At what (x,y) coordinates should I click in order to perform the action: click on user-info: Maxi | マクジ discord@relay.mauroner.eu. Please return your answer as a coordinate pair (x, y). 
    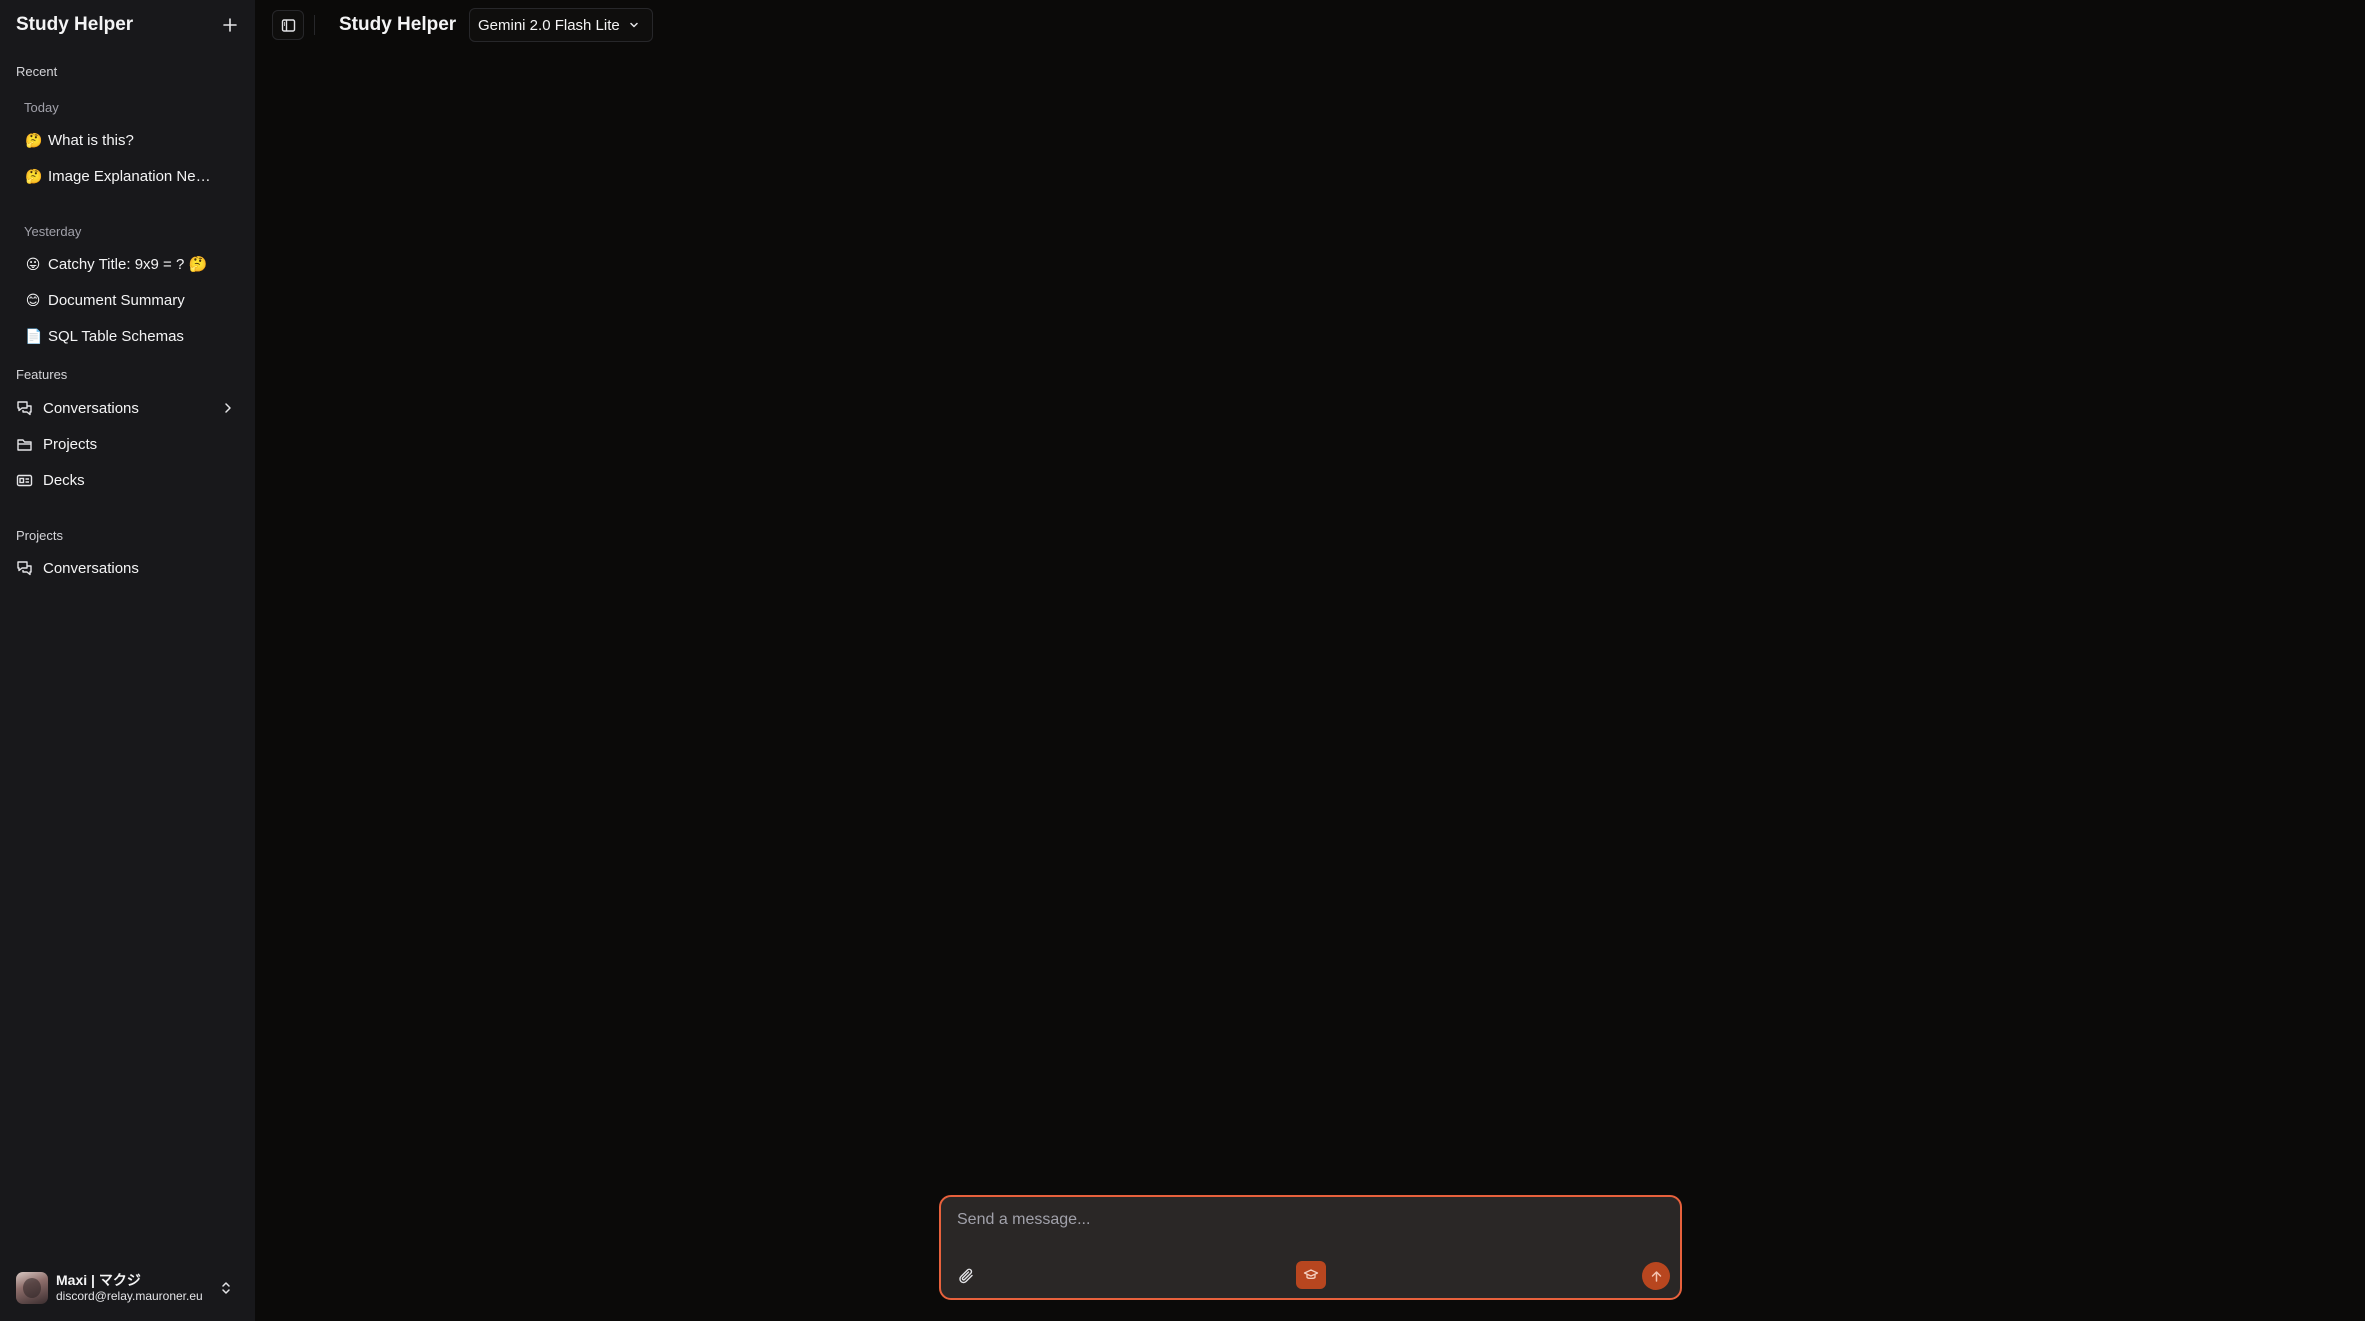
    Looking at the image, I should click on (129, 1288).